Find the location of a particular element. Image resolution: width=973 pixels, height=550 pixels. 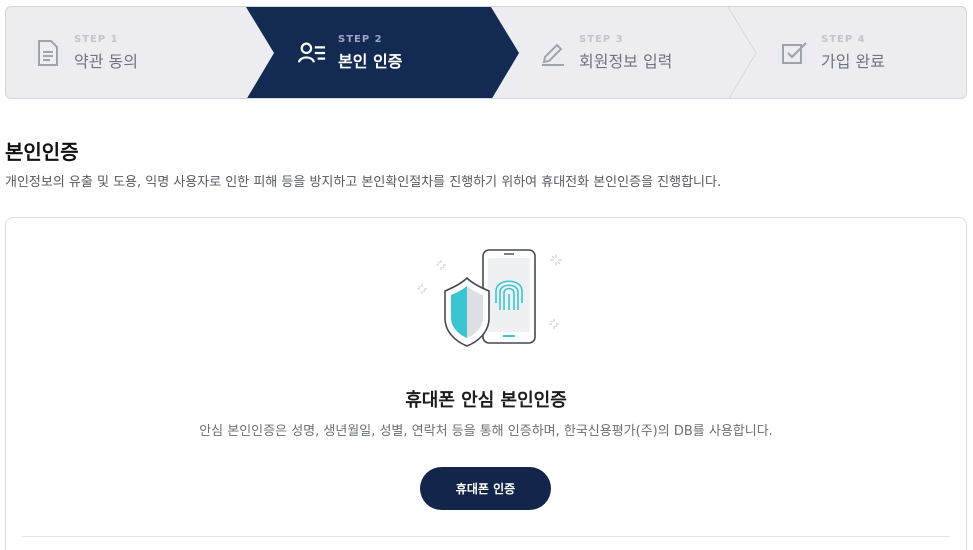

step-number: STEP 3 is located at coordinates (601, 39).